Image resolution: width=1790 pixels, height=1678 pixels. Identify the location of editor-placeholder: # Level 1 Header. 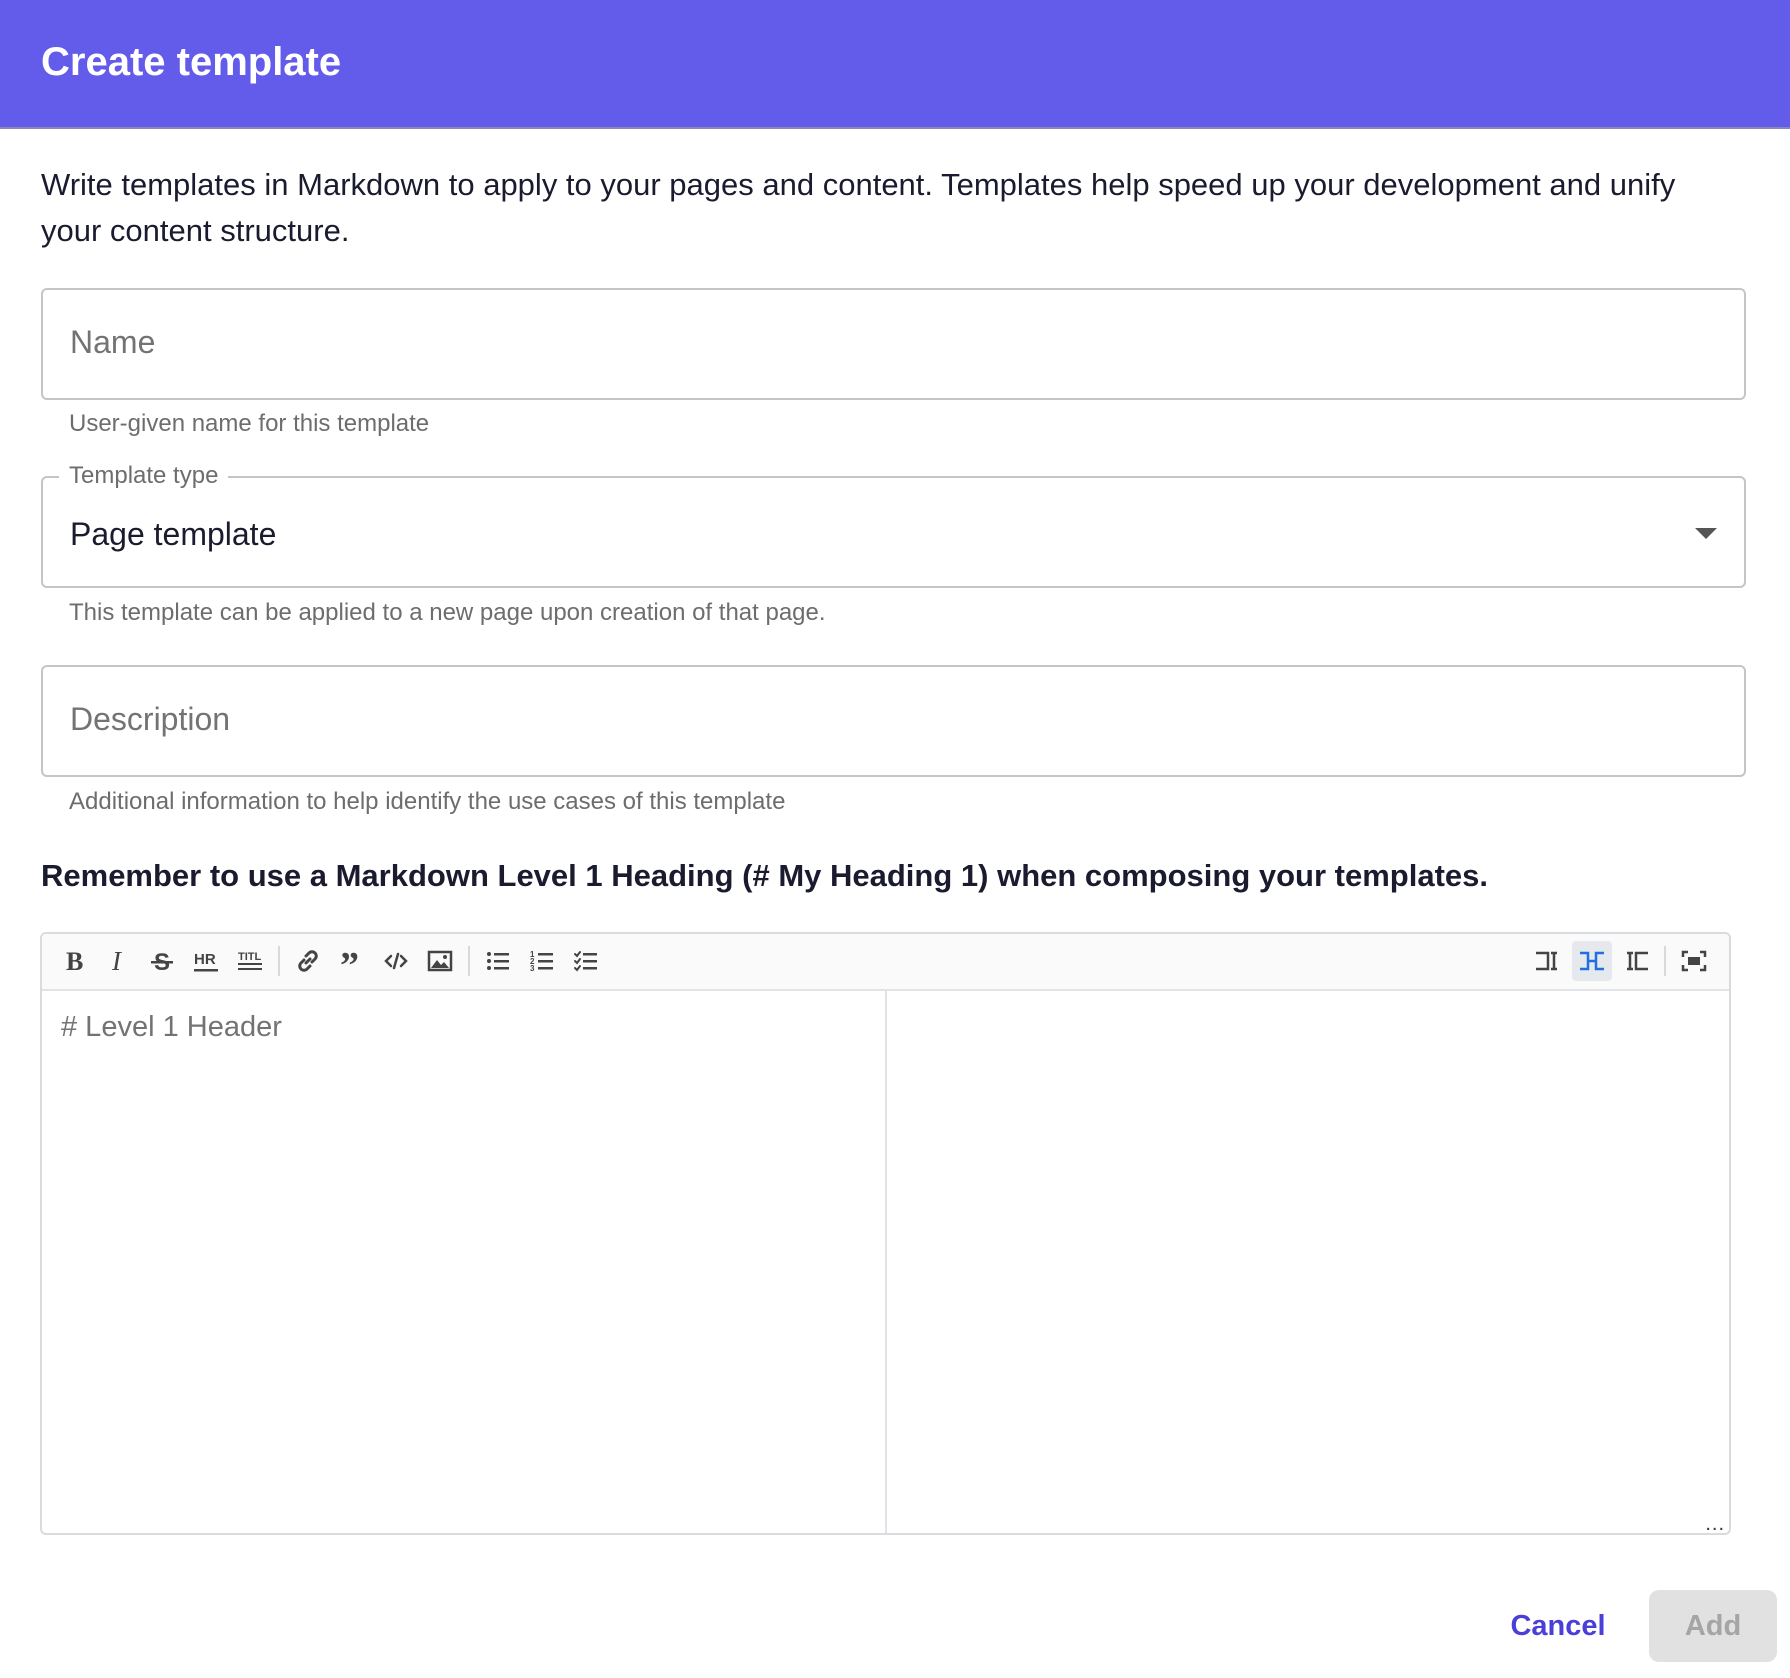
(171, 1027).